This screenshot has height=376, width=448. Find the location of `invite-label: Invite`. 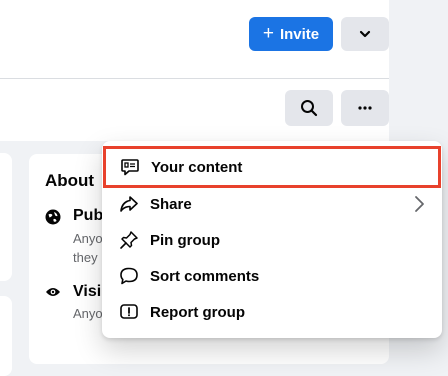

invite-label: Invite is located at coordinates (299, 34).